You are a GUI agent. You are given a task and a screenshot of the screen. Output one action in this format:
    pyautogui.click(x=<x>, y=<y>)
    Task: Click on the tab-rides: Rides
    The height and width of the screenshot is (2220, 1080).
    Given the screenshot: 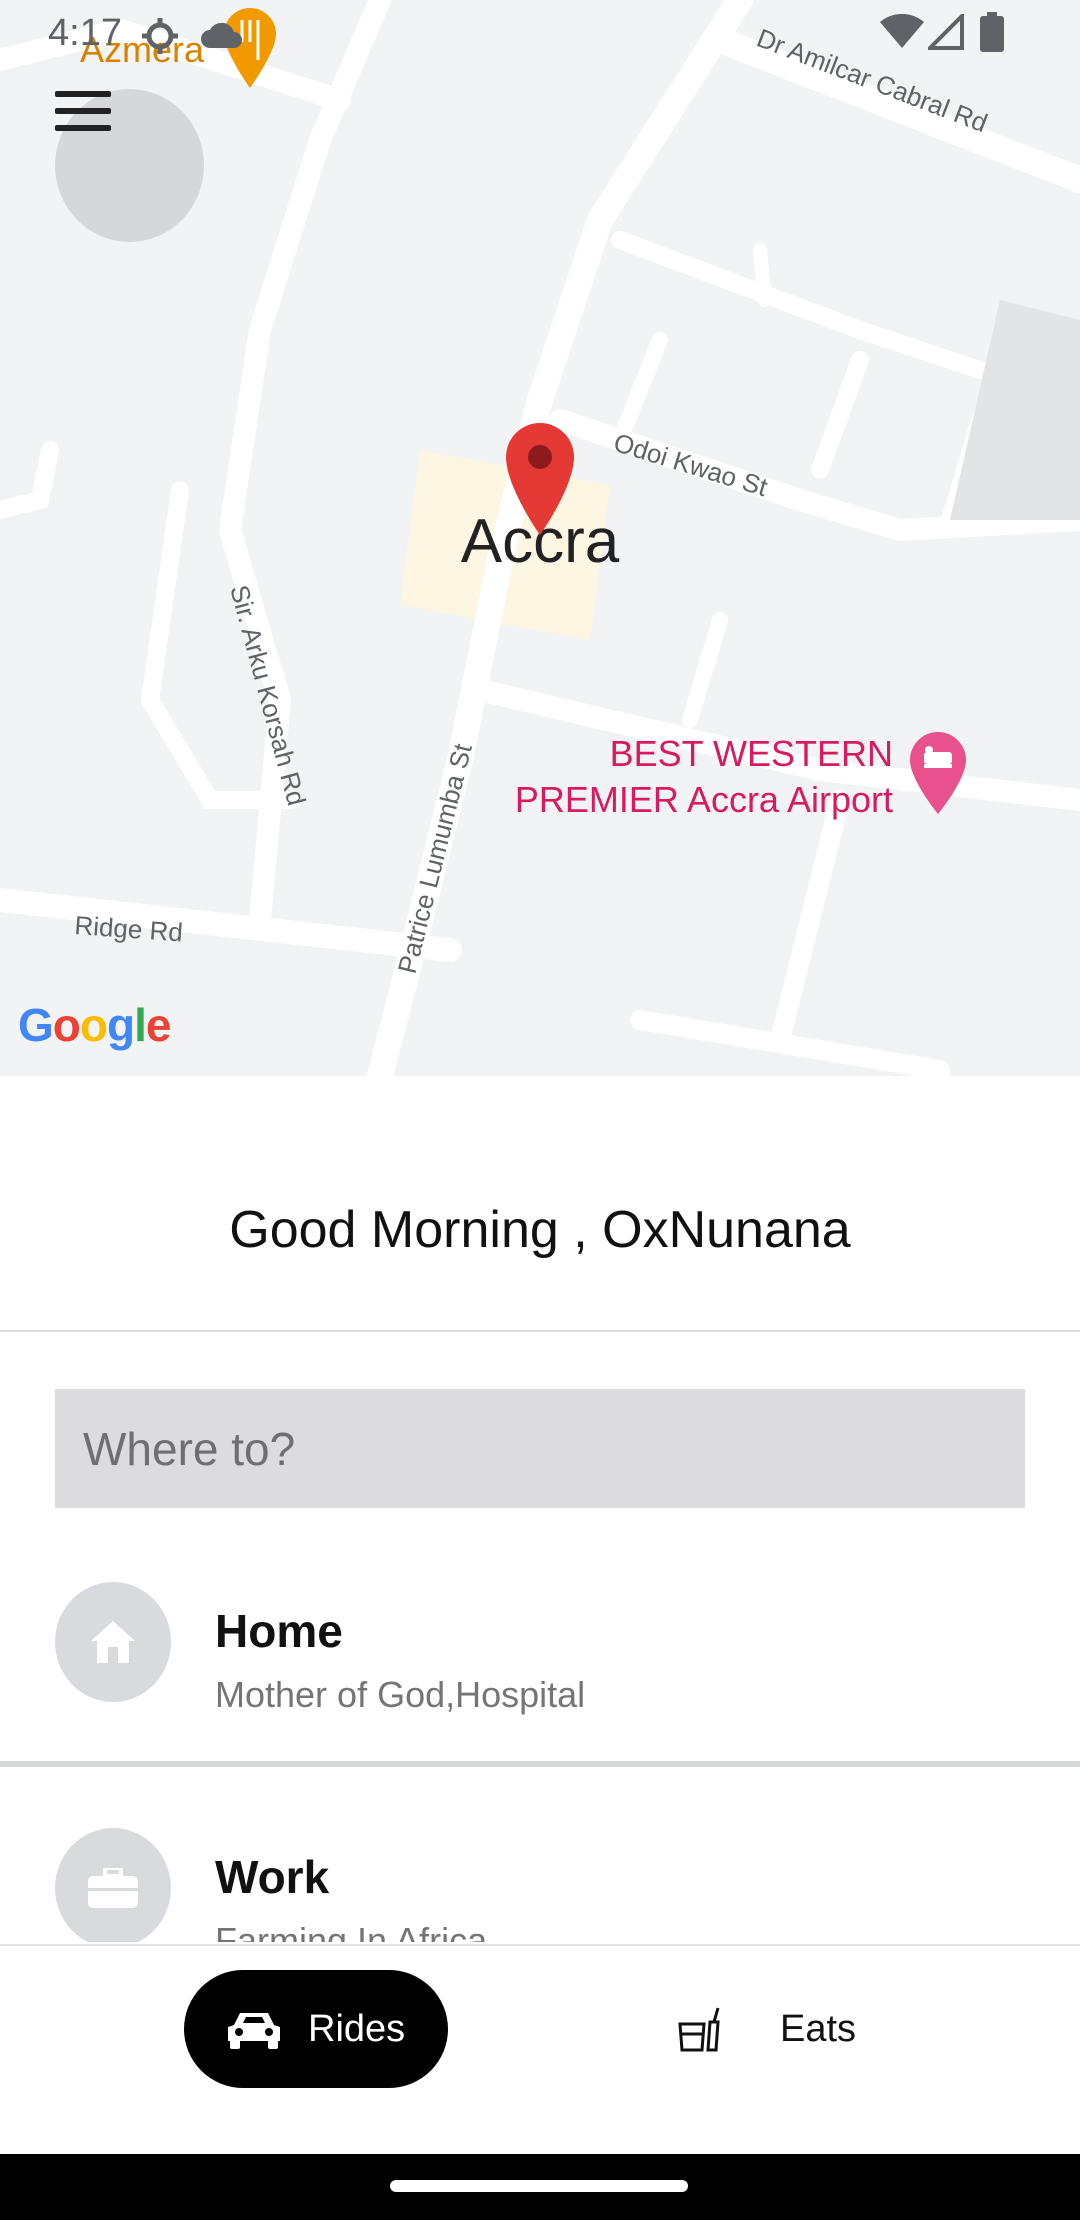 What is the action you would take?
    pyautogui.click(x=316, y=2029)
    